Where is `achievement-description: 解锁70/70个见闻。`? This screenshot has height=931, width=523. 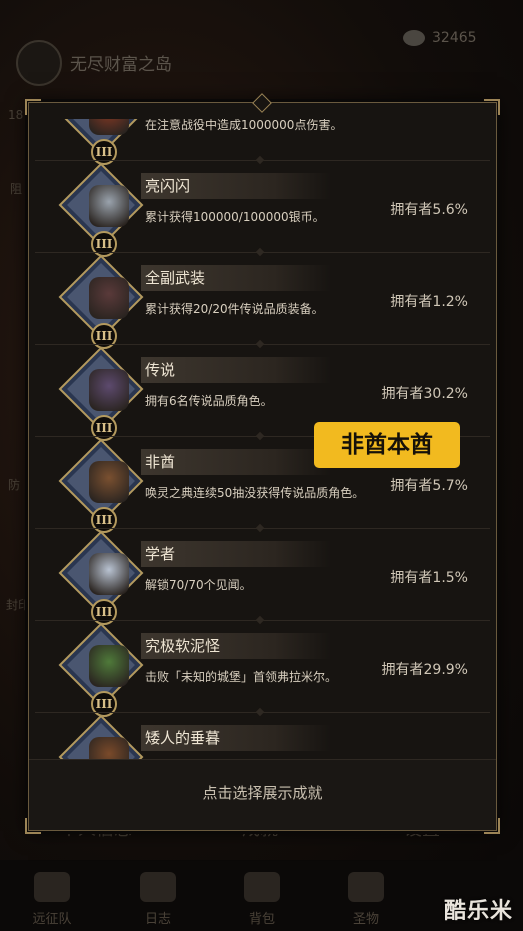
achievement-description: 解锁70/70个见闻。 is located at coordinates (198, 585).